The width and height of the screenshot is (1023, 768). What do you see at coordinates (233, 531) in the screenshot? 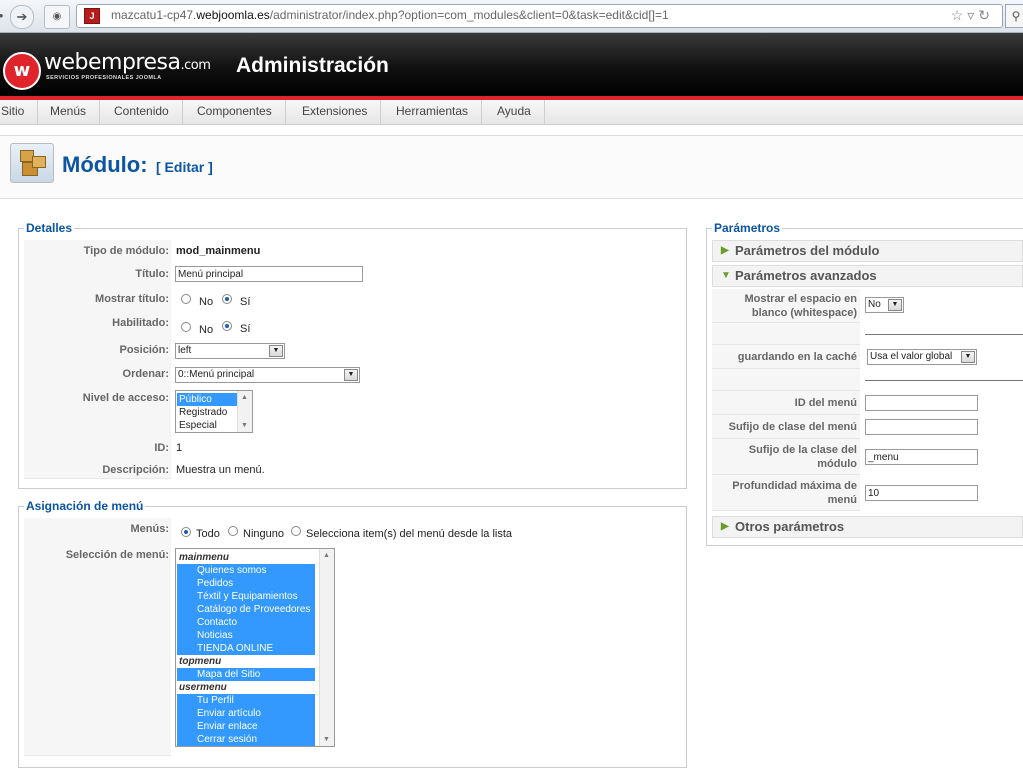
I see `menus-ninguno-radio` at bounding box center [233, 531].